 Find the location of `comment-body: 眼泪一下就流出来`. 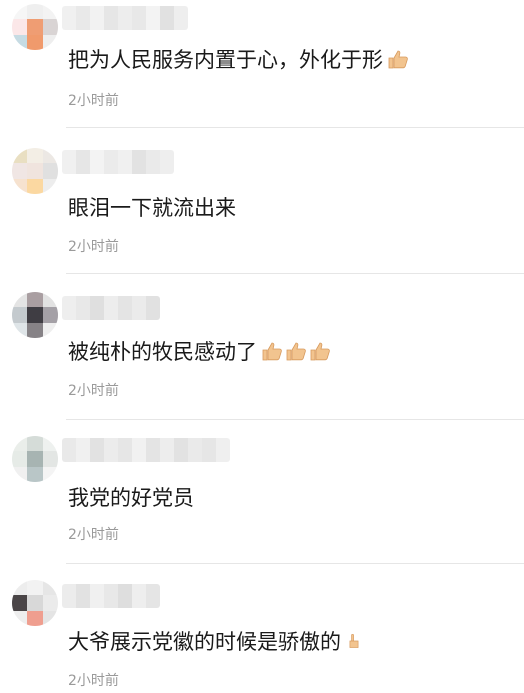

comment-body: 眼泪一下就流出来 is located at coordinates (152, 208).